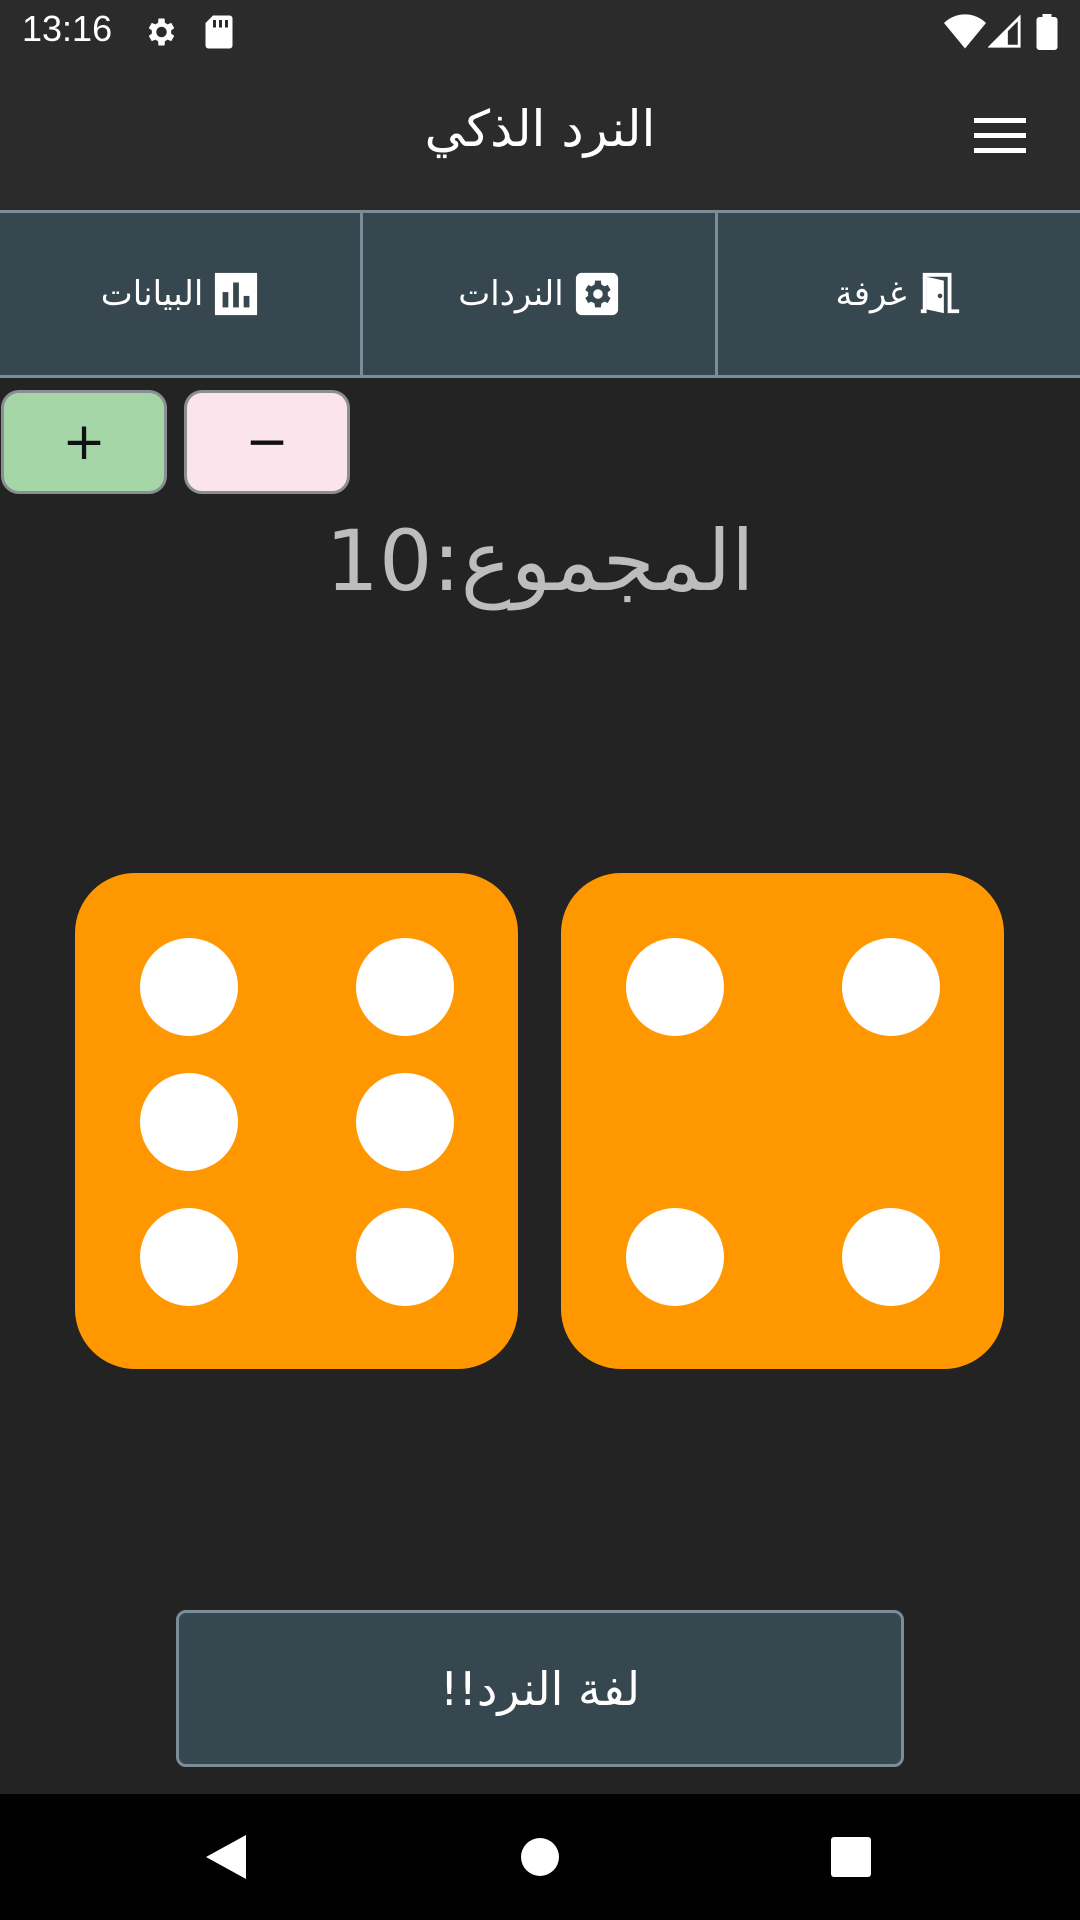  I want to click on bar-chart-icon, so click(236, 294).